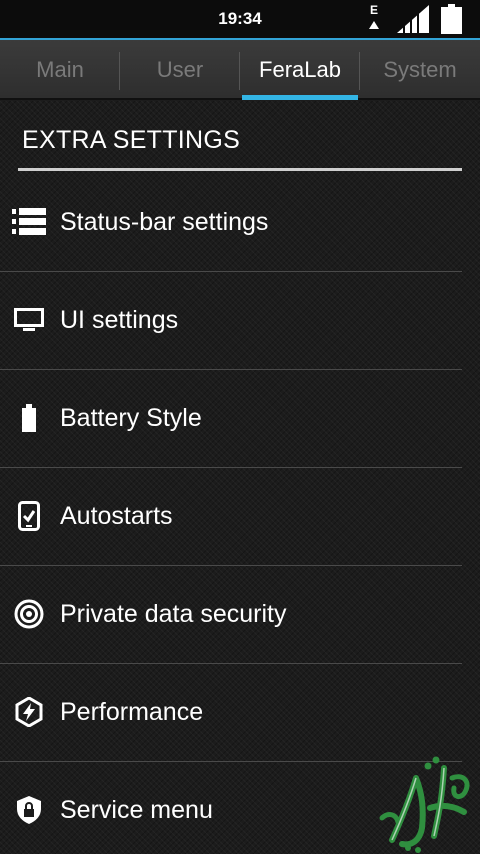  Describe the element at coordinates (374, 25) in the screenshot. I see `data-activity-icon` at that location.